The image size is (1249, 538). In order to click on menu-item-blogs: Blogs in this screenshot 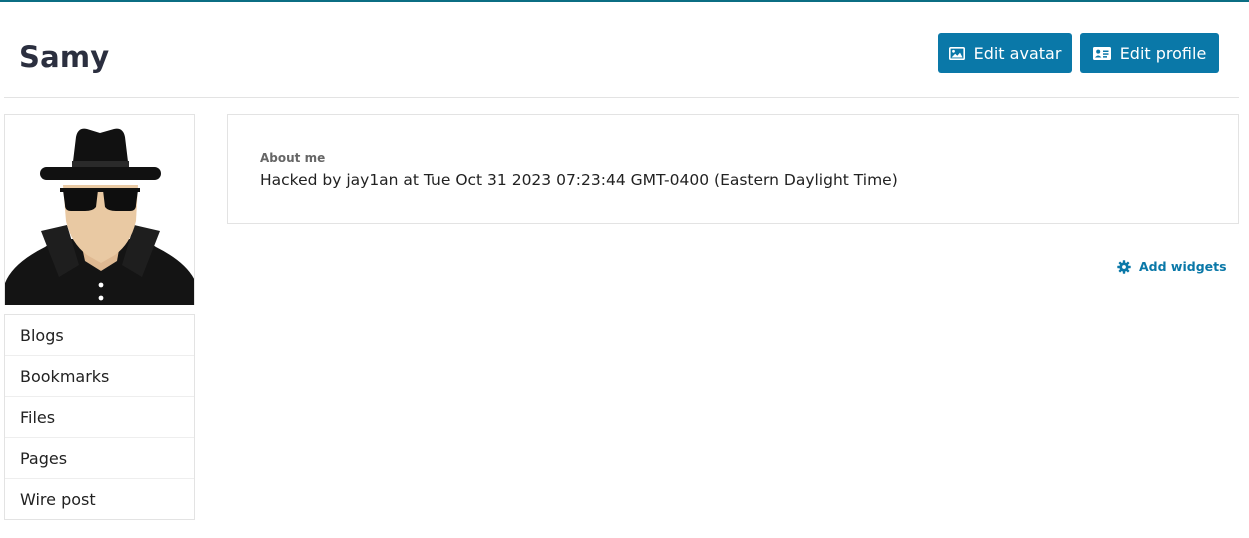, I will do `click(99, 335)`.